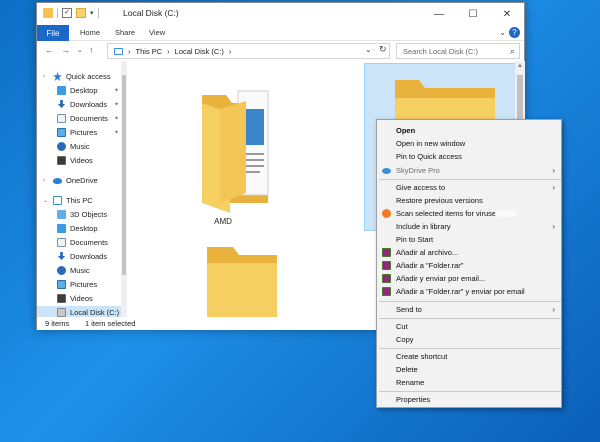 Image resolution: width=600 pixels, height=442 pixels. Describe the element at coordinates (469, 143) in the screenshot. I see `menu-item-open-new-window: Open in new window` at that location.